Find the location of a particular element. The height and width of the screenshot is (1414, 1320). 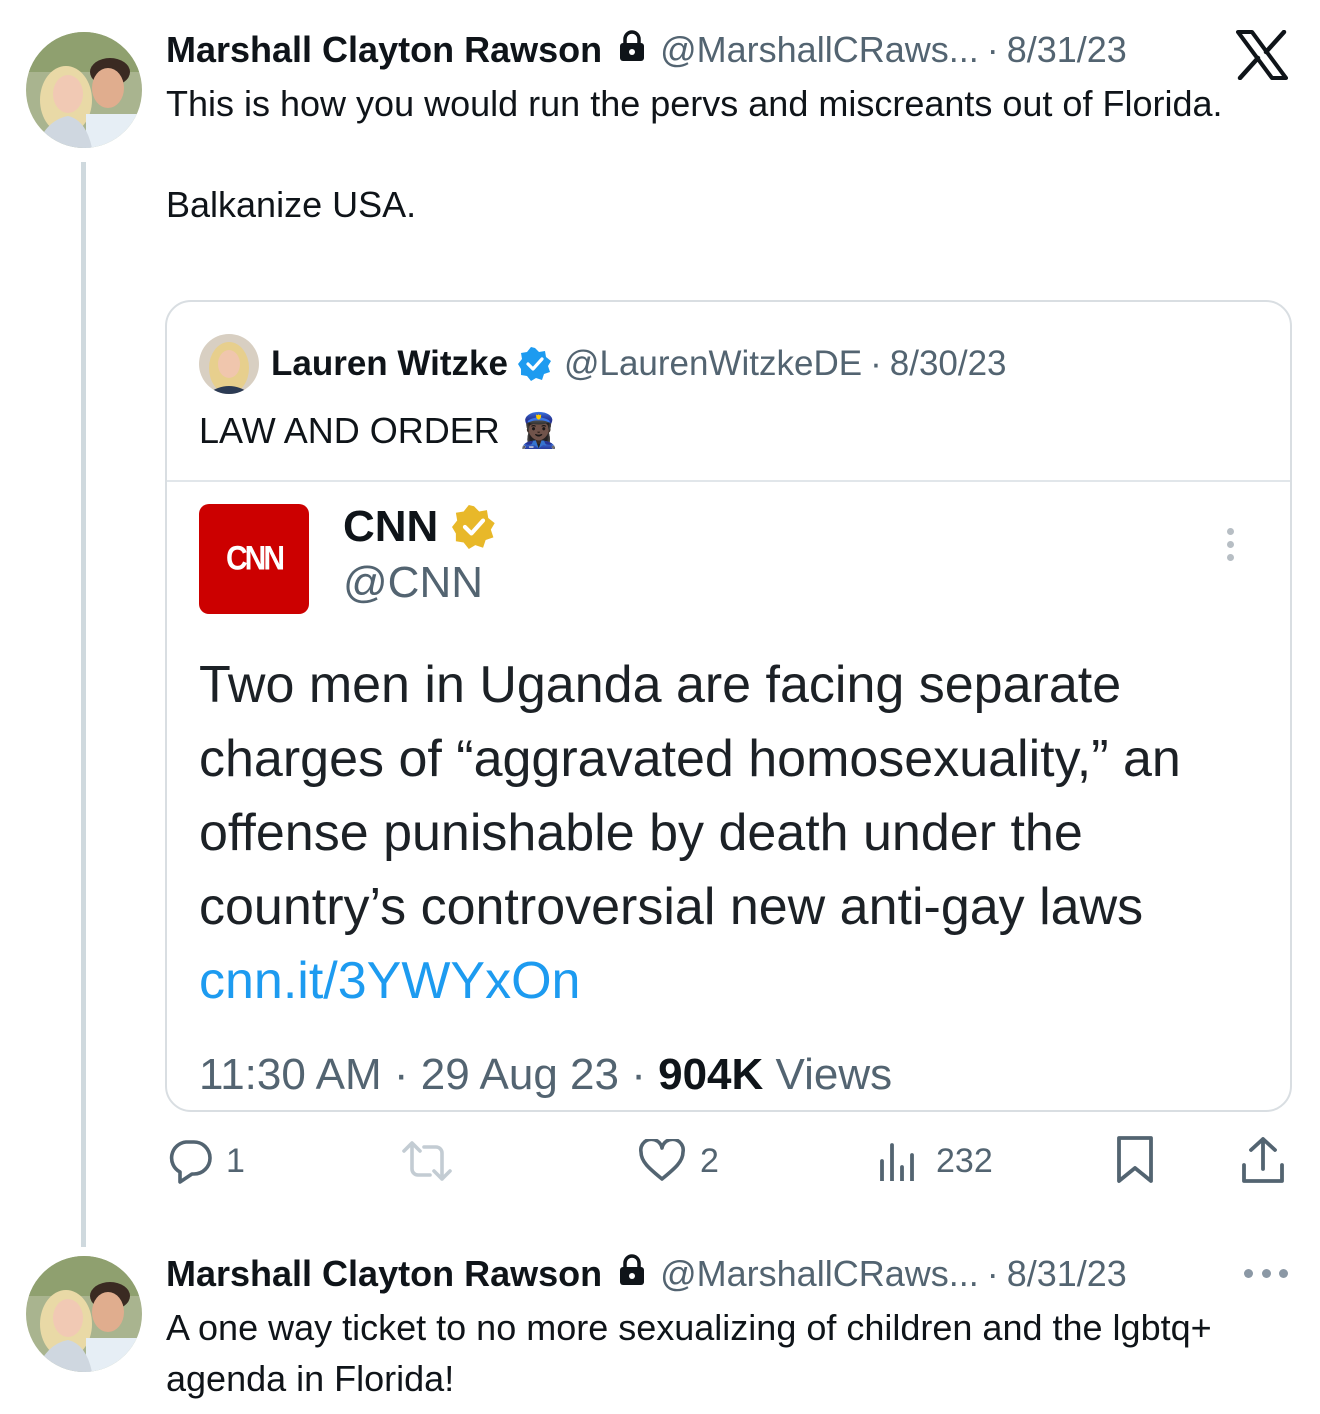

bookmark-button is located at coordinates (1135, 1160).